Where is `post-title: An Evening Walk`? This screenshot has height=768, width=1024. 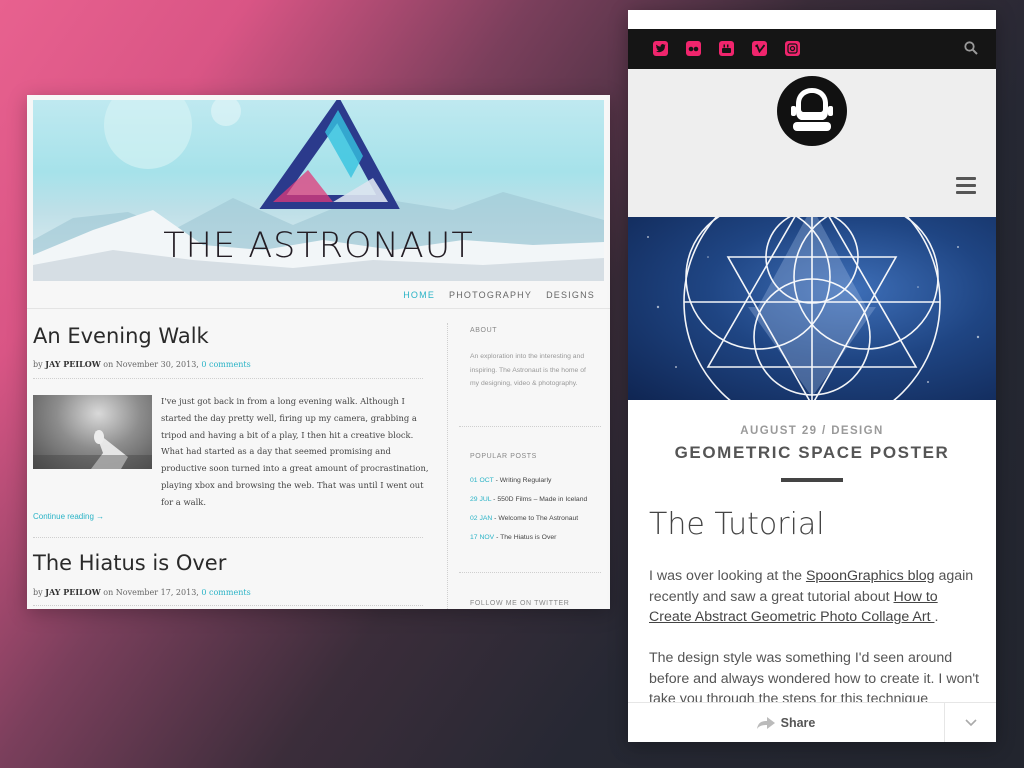 post-title: An Evening Walk is located at coordinates (121, 336).